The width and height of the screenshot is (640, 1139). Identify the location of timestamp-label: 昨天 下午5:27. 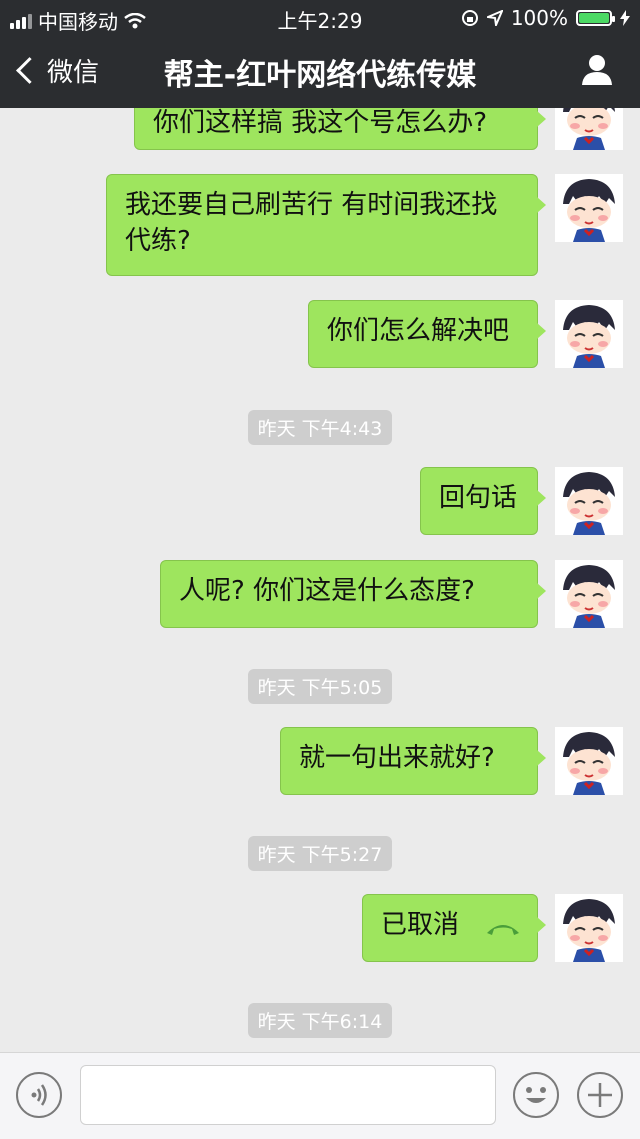
(320, 853).